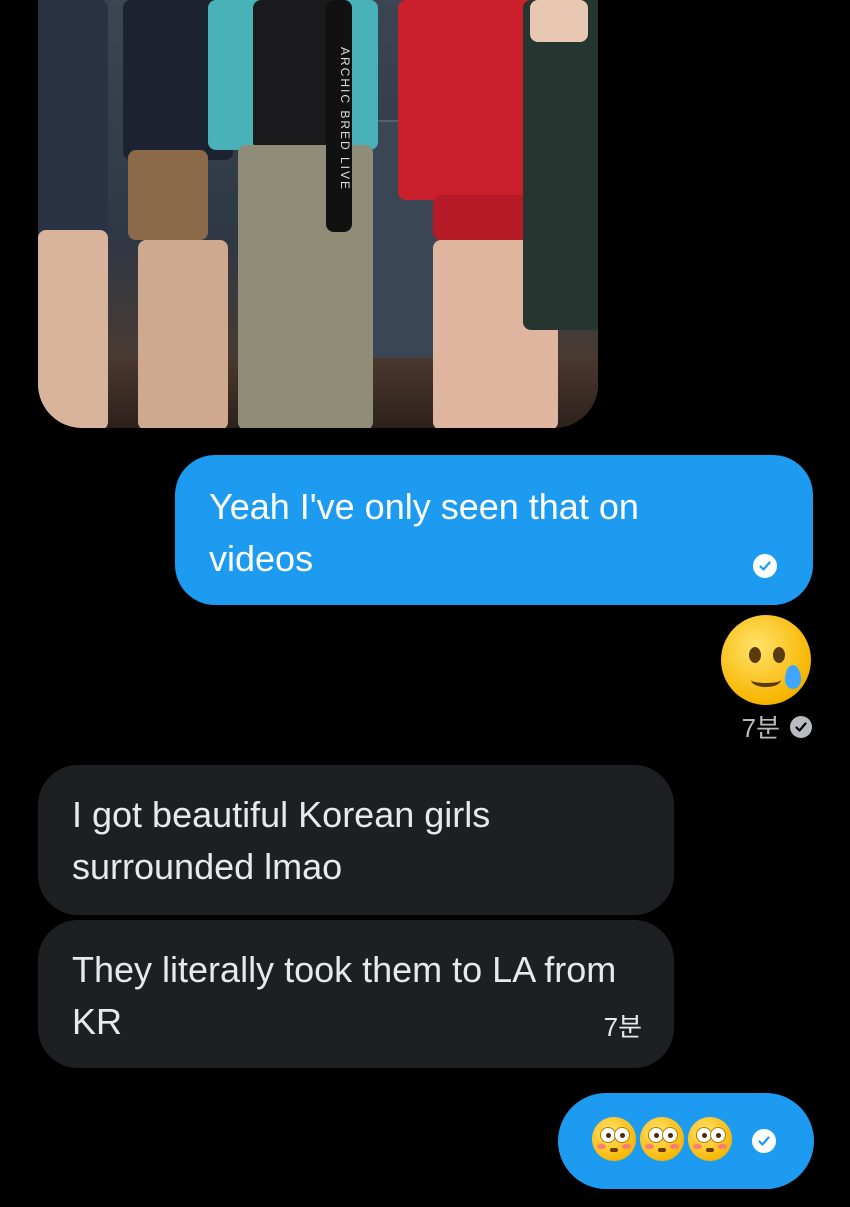 This screenshot has height=1207, width=850. Describe the element at coordinates (424, 532) in the screenshot. I see `message-text: Yeah I've only seen that on videos` at that location.